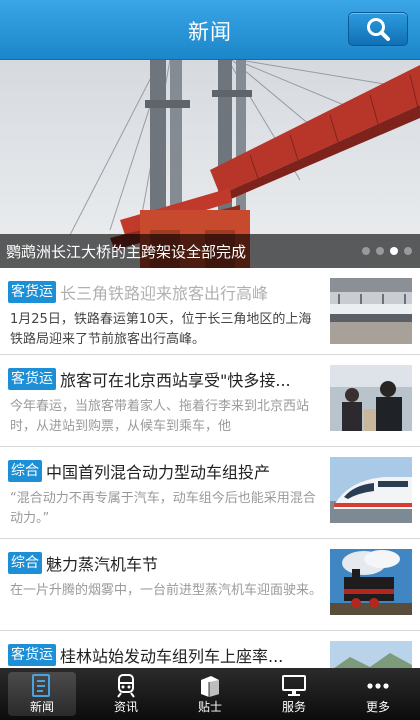 The image size is (420, 720). I want to click on passengers-thumb, so click(371, 398).